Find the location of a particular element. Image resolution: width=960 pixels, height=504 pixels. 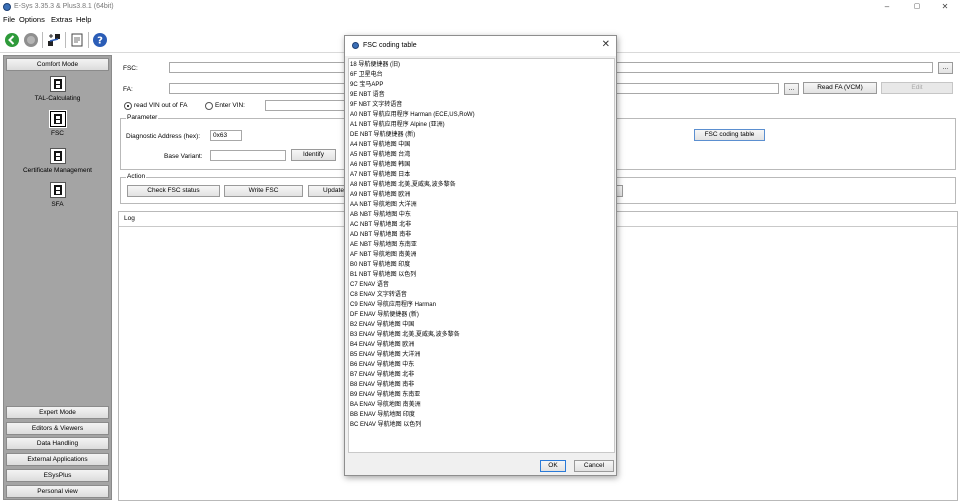

dialog-close-icon: ✕ is located at coordinates (606, 44).